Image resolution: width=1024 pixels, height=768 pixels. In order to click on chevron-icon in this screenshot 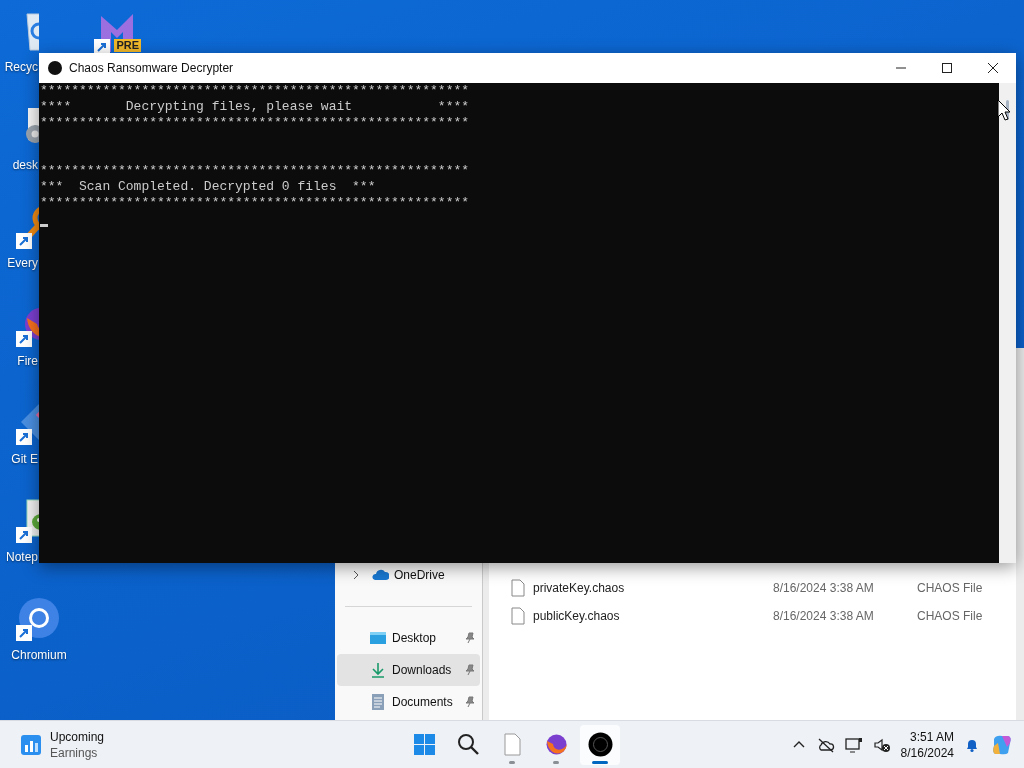, I will do `click(356, 575)`.